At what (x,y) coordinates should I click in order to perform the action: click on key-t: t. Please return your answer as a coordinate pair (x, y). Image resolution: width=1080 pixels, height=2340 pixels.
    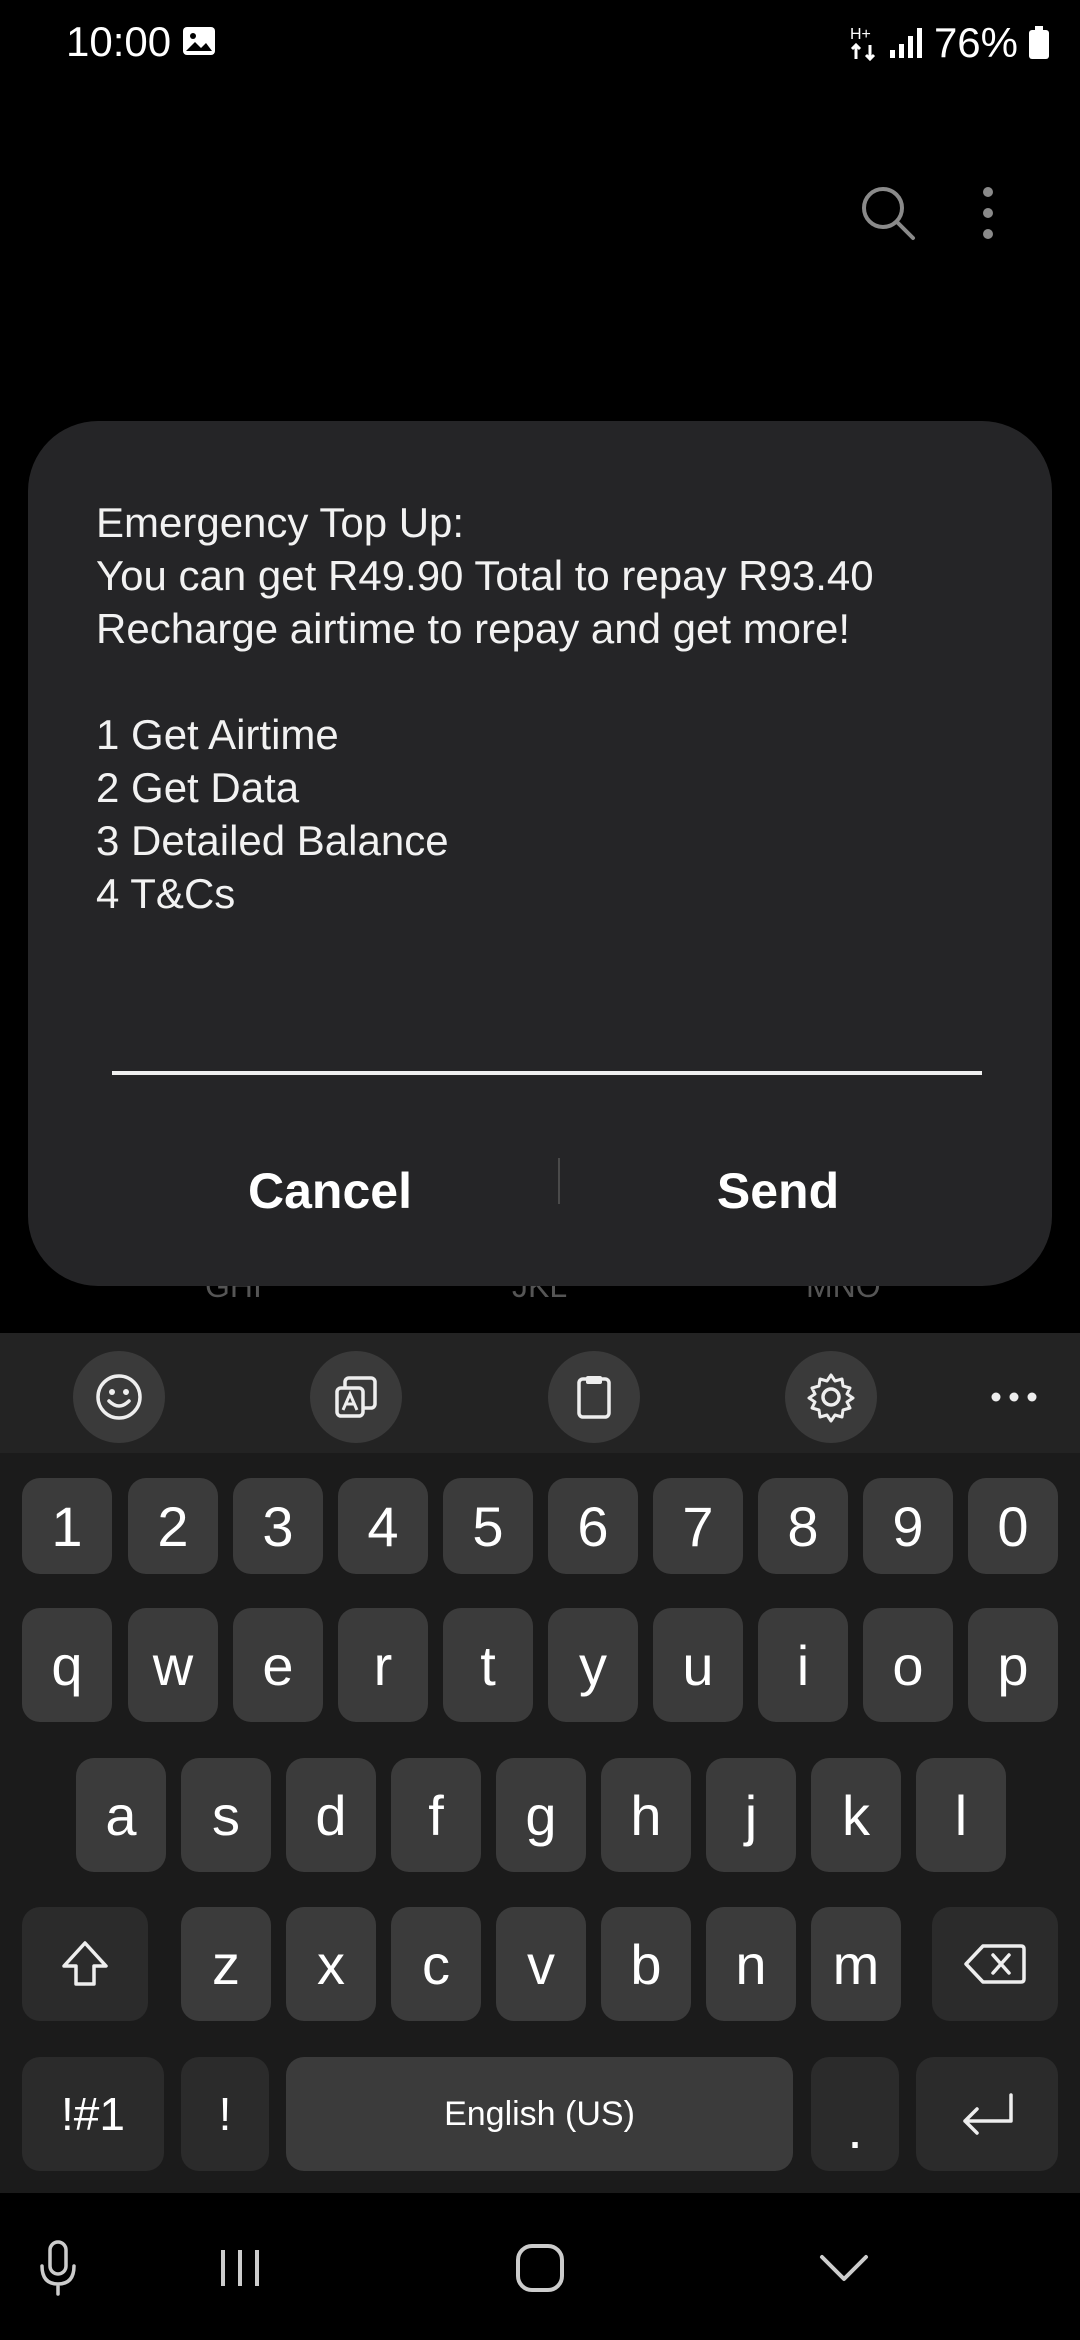
    Looking at the image, I should click on (488, 1665).